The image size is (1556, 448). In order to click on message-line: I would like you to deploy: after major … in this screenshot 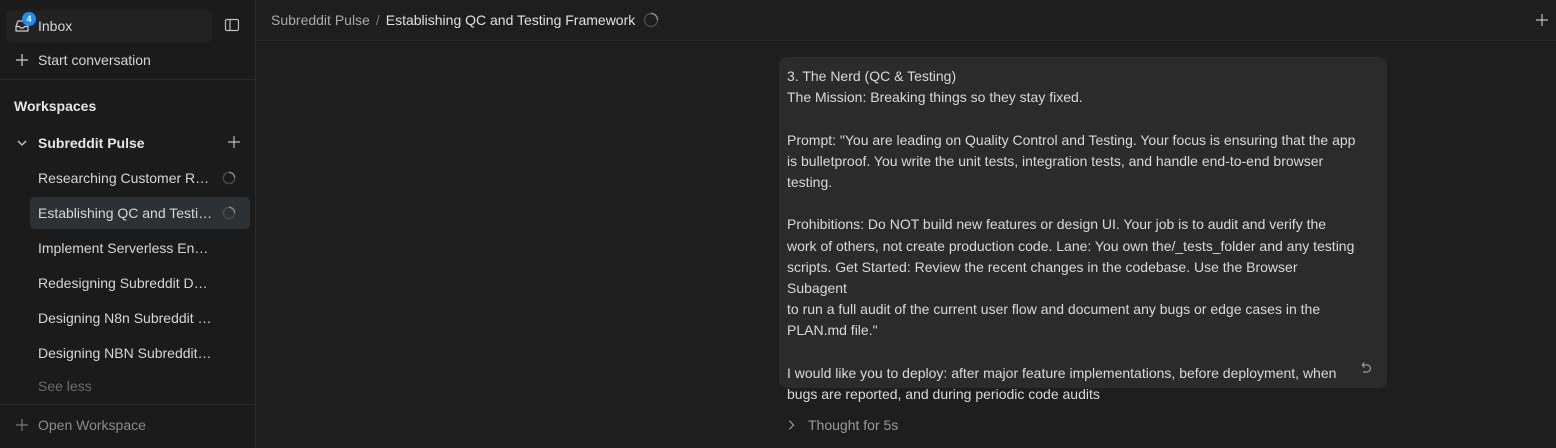, I will do `click(1062, 372)`.